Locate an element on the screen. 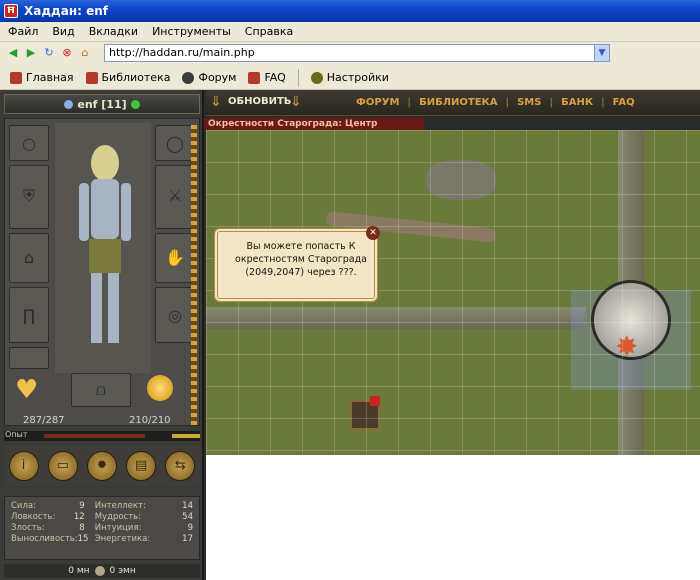 The width and height of the screenshot is (700, 580). bookmark-faq: FAQ is located at coordinates (267, 77).